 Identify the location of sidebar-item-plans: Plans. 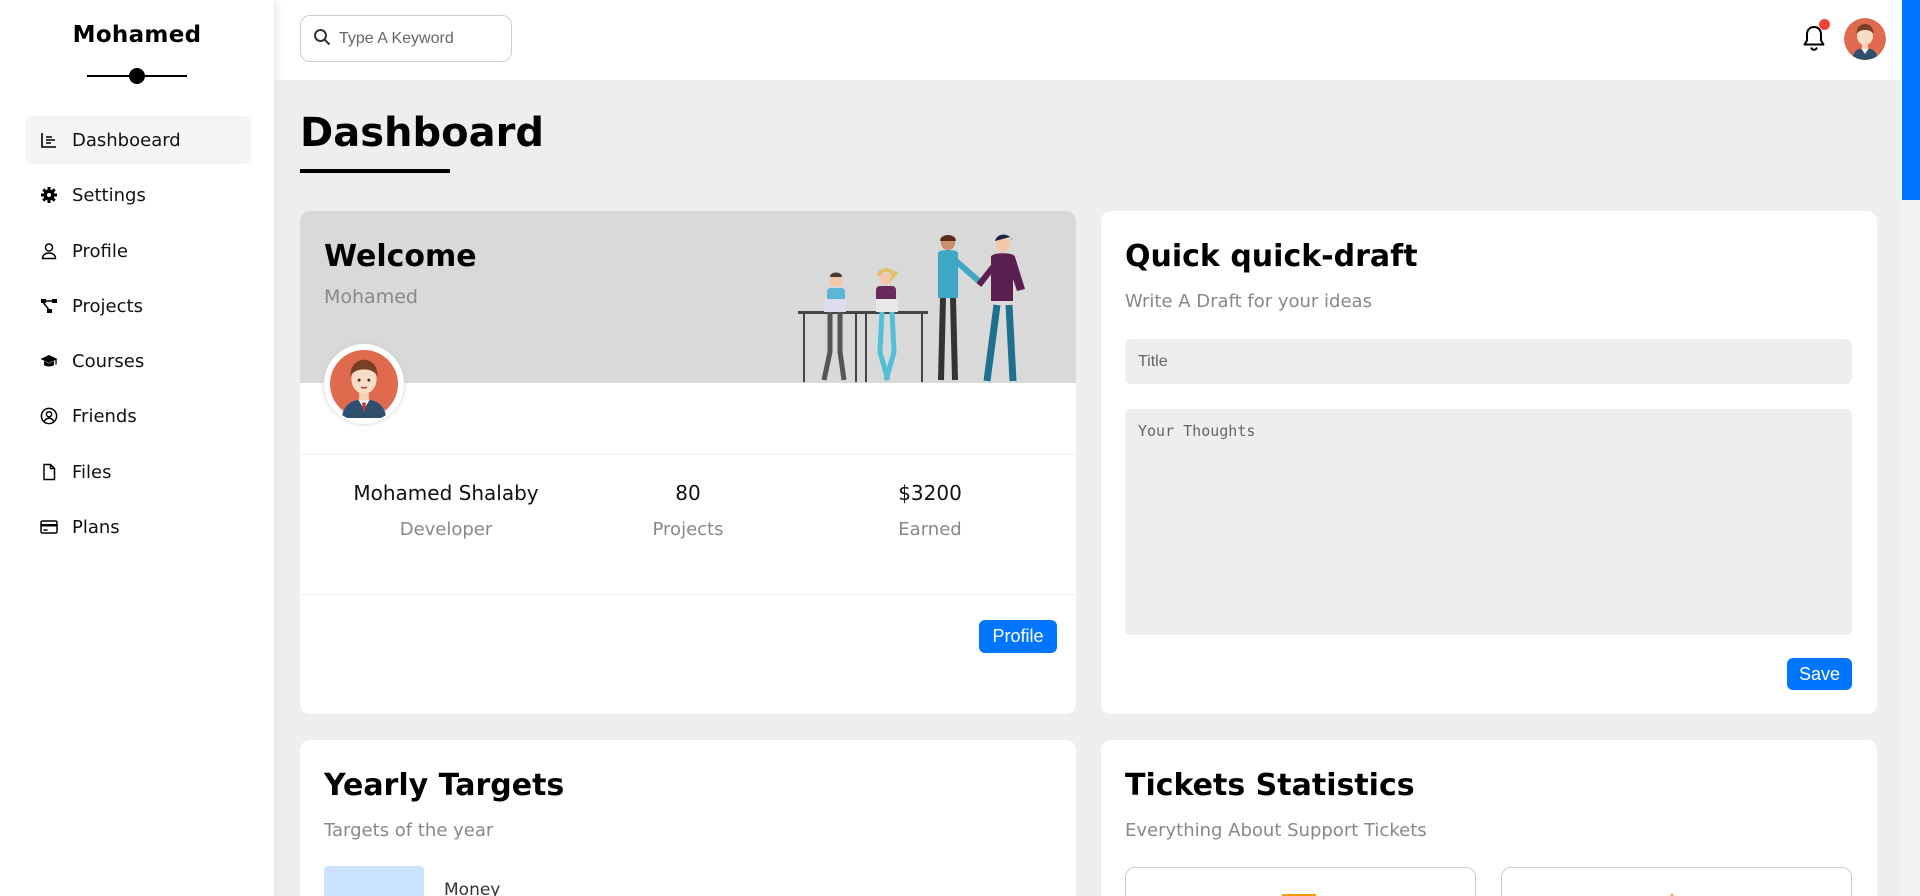
(138, 527).